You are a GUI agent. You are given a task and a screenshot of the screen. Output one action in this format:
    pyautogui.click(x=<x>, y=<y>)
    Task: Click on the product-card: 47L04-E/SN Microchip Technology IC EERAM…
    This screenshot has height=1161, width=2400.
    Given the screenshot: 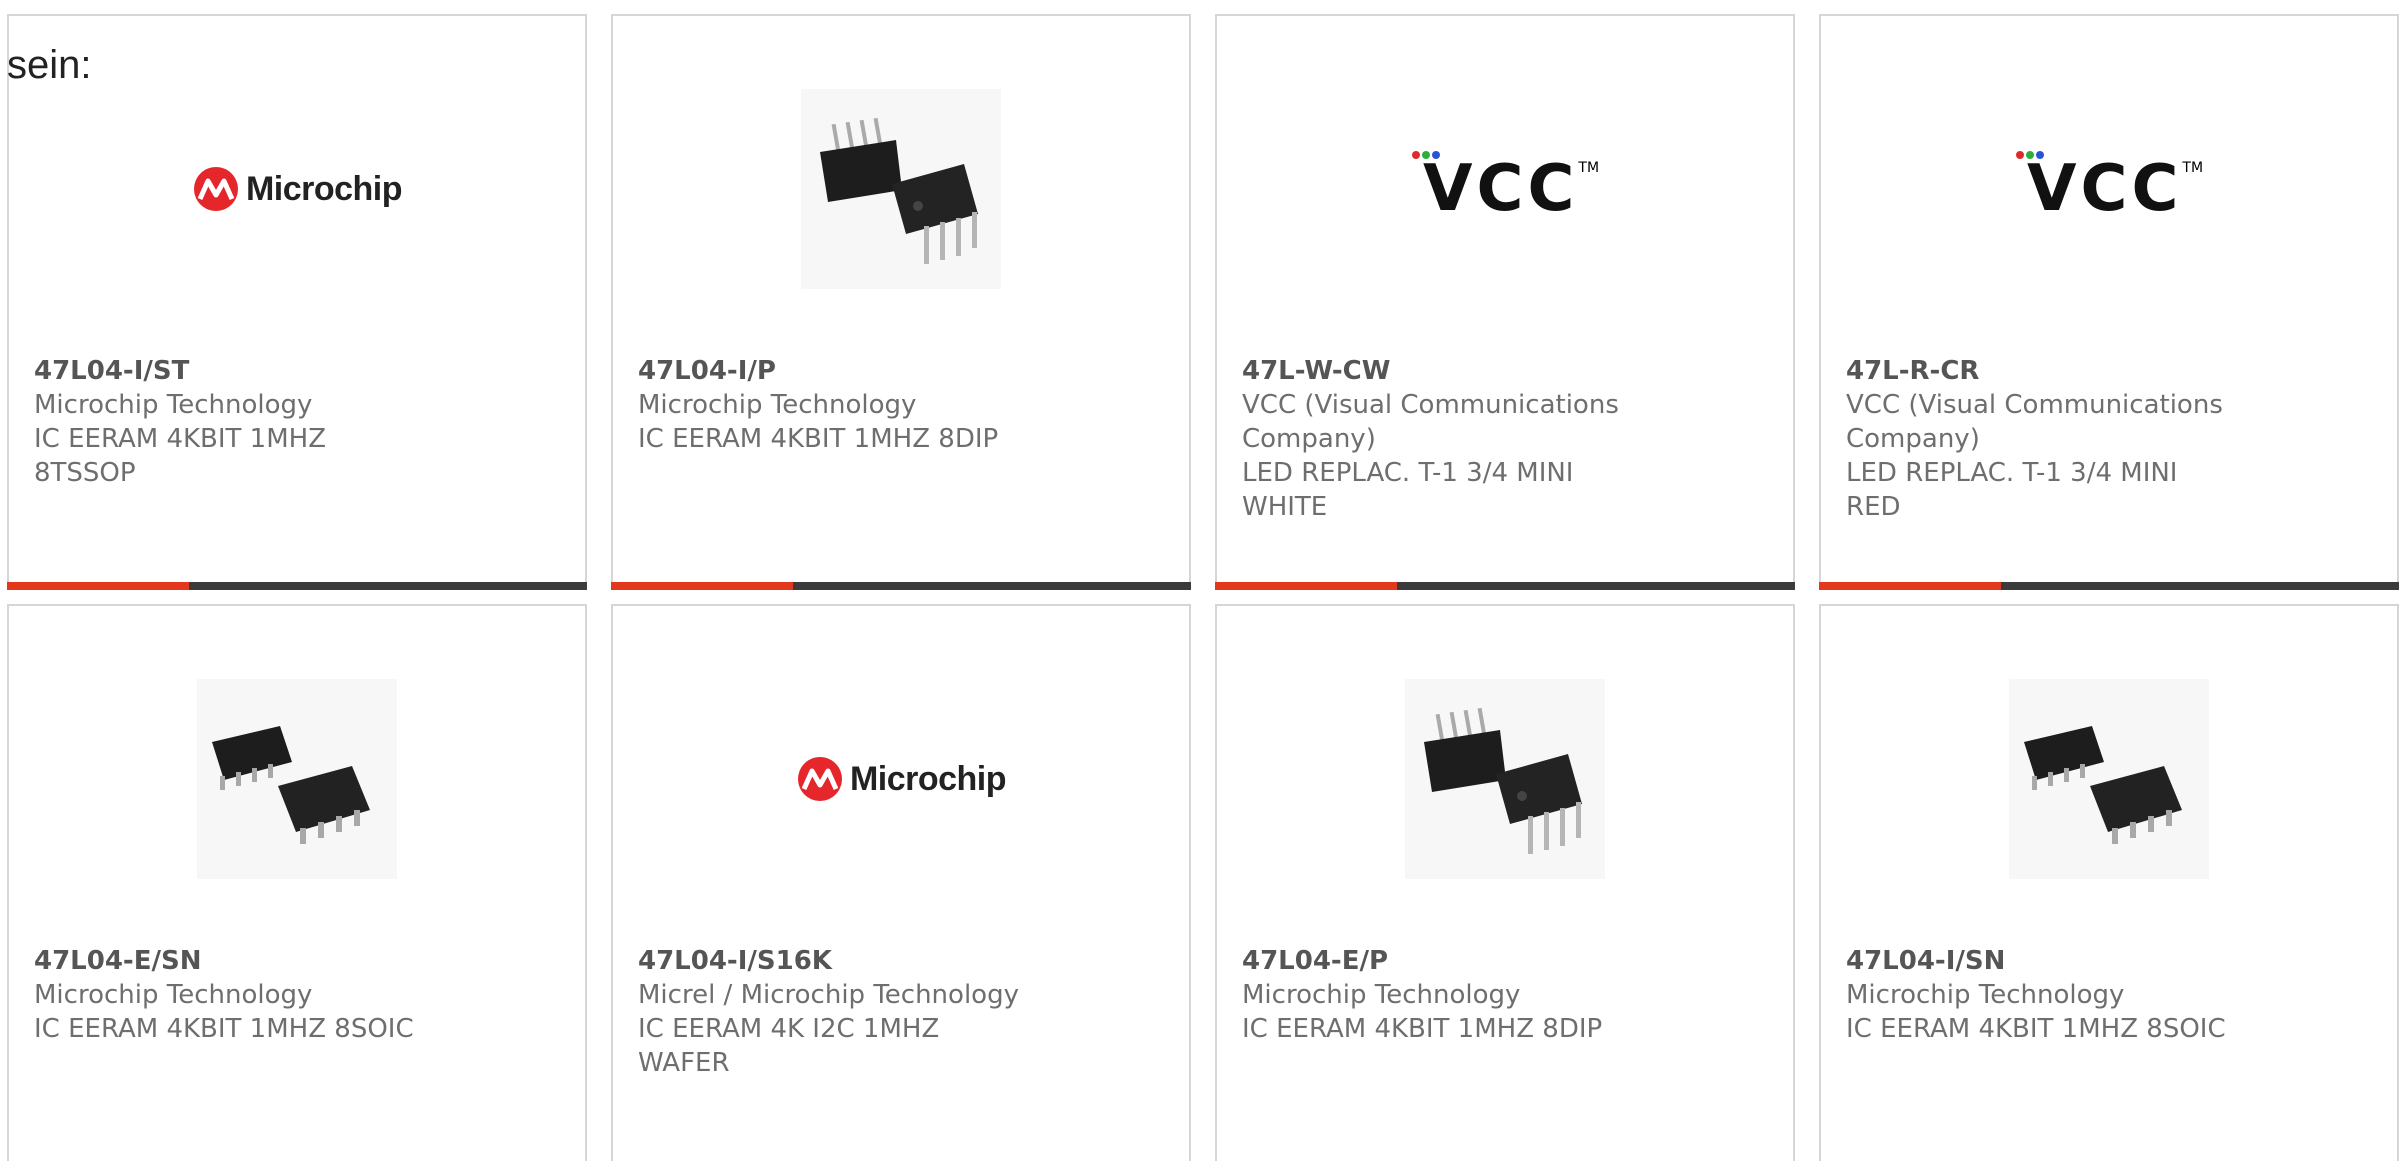 What is the action you would take?
    pyautogui.click(x=297, y=882)
    